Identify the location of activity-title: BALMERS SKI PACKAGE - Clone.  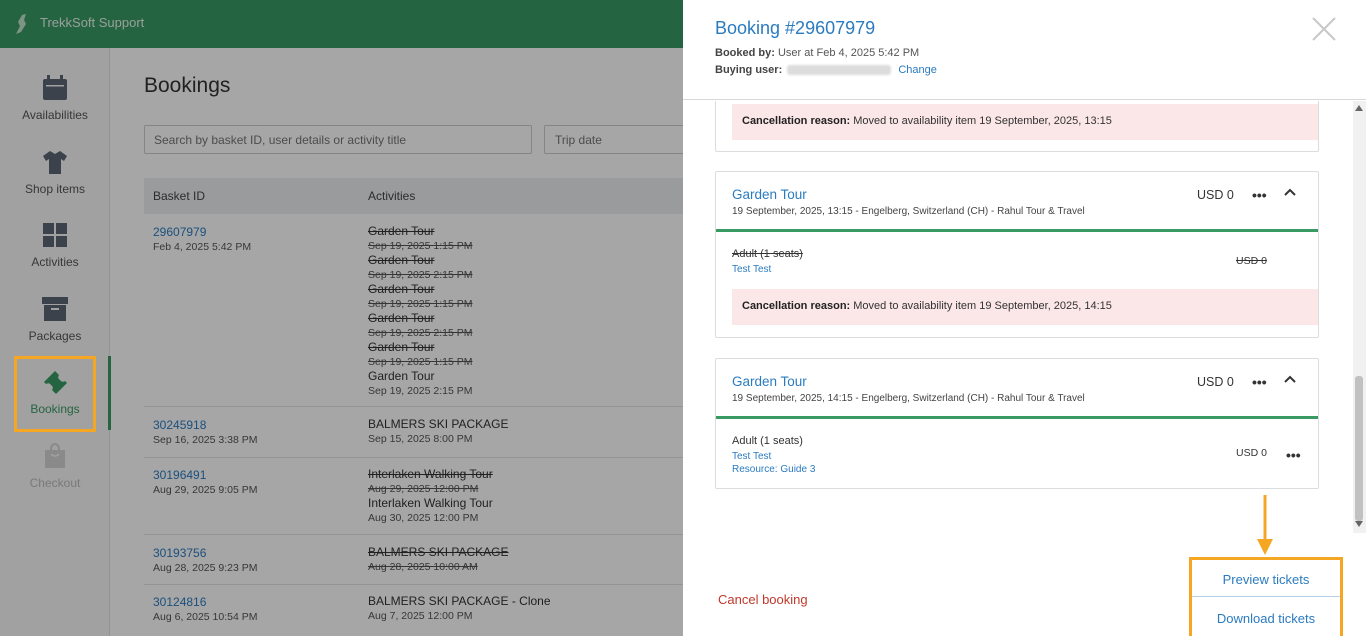
(459, 601).